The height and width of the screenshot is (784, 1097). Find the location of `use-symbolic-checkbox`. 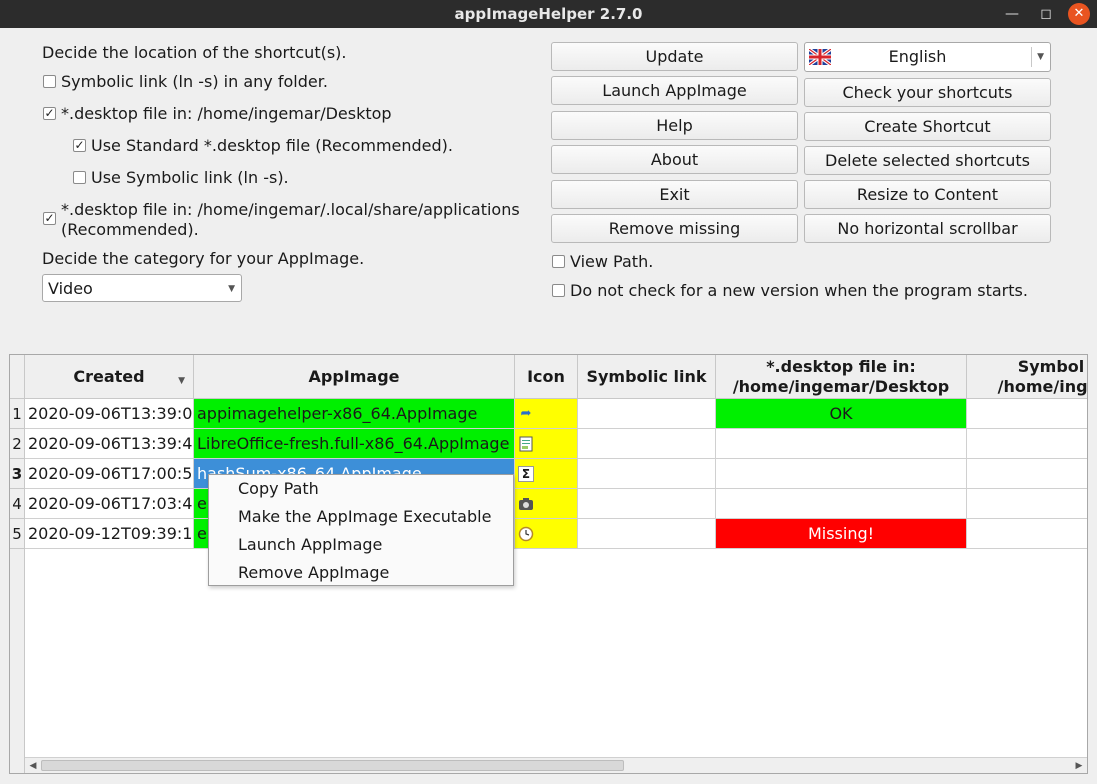

use-symbolic-checkbox is located at coordinates (79, 177).